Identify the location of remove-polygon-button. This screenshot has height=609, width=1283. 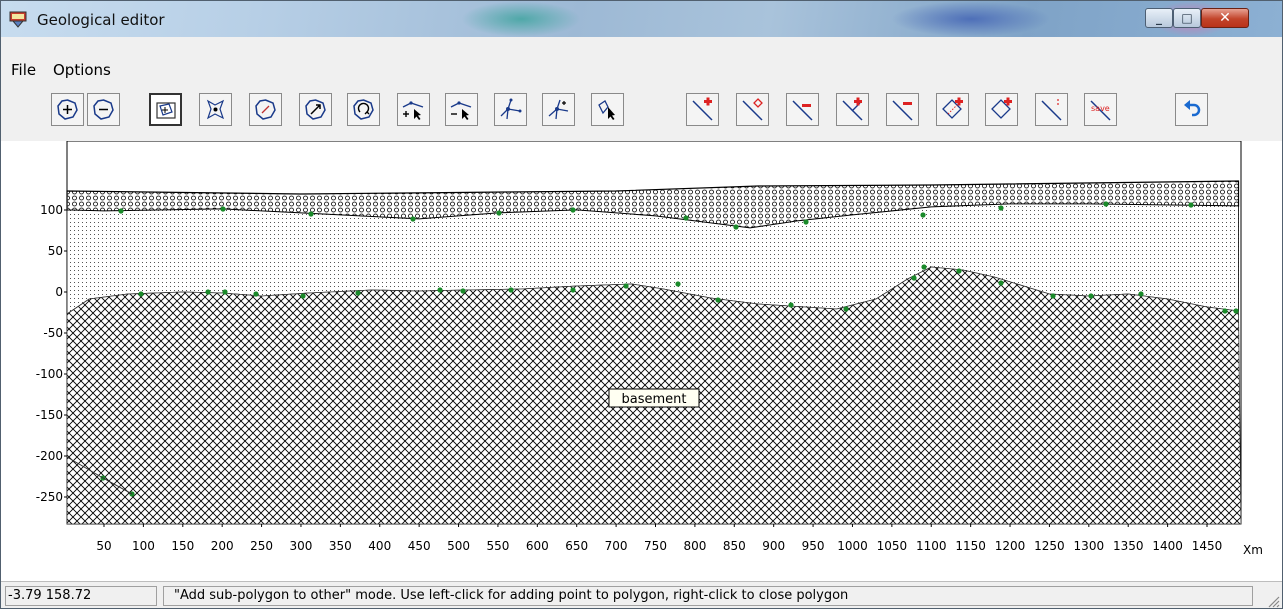
(103, 109).